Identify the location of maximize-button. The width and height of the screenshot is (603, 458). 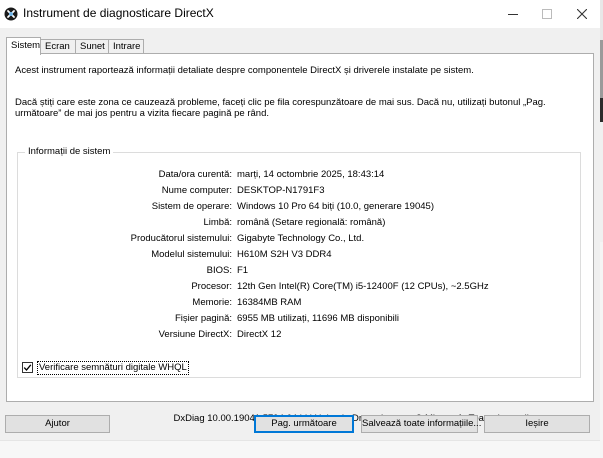
(547, 14).